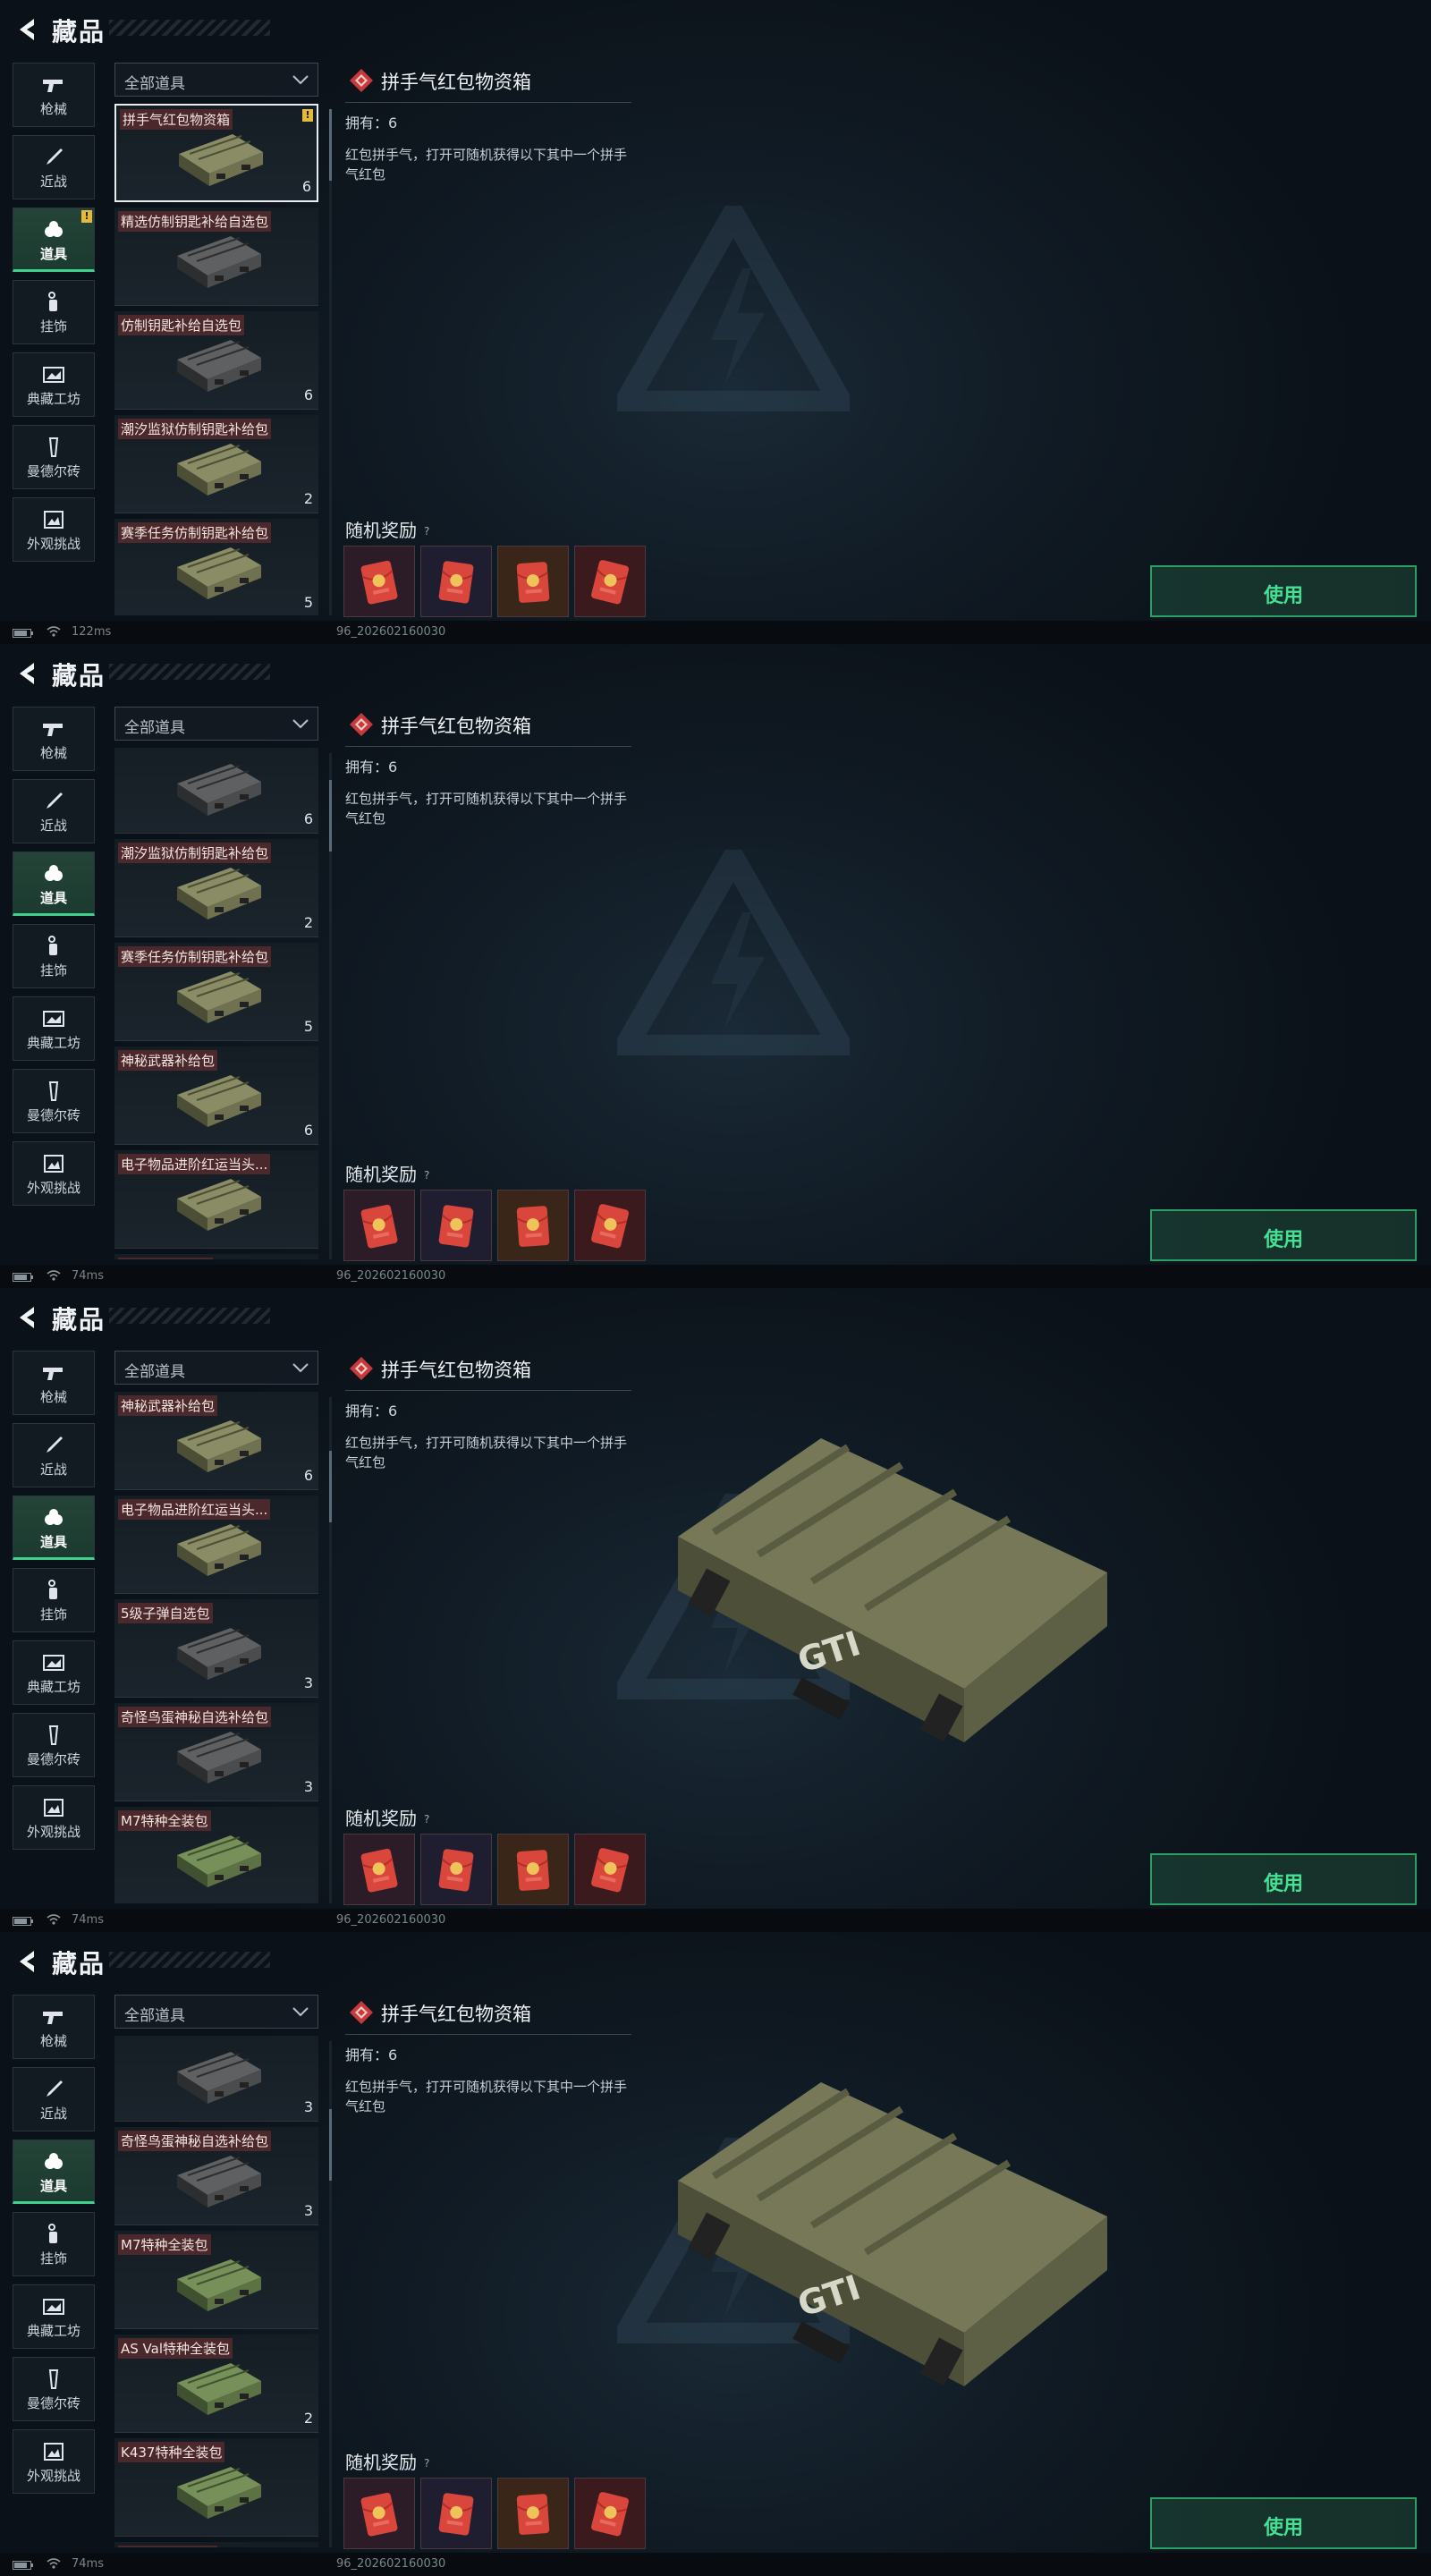 This screenshot has width=1431, height=2576. I want to click on workshop-icon, so click(54, 1663).